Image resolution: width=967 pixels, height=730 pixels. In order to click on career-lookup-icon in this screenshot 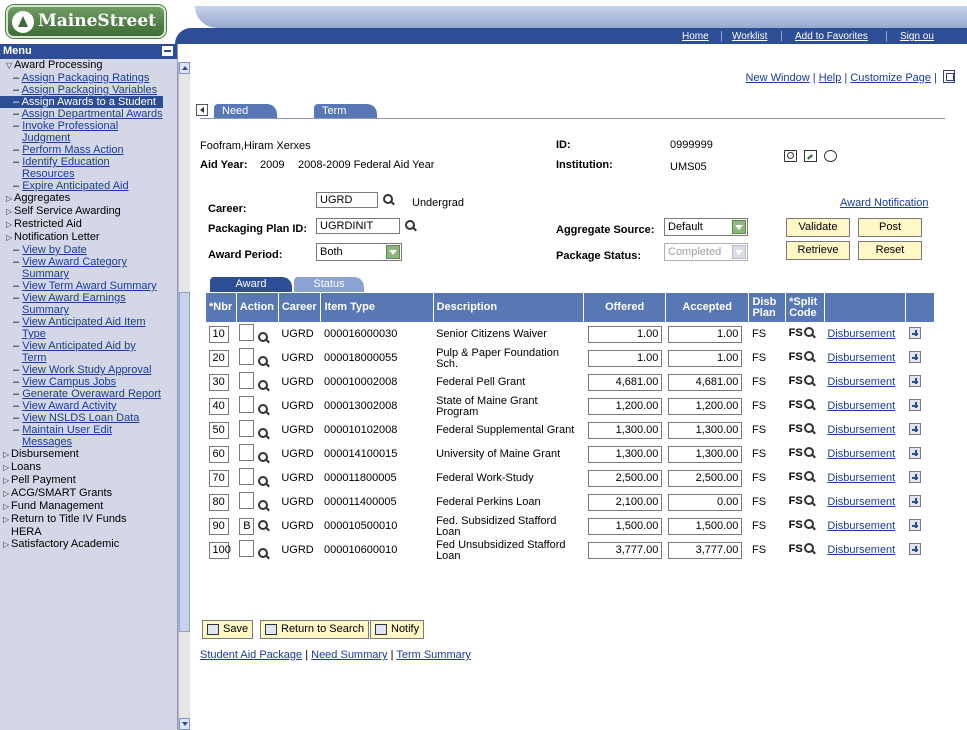, I will do `click(388, 200)`.